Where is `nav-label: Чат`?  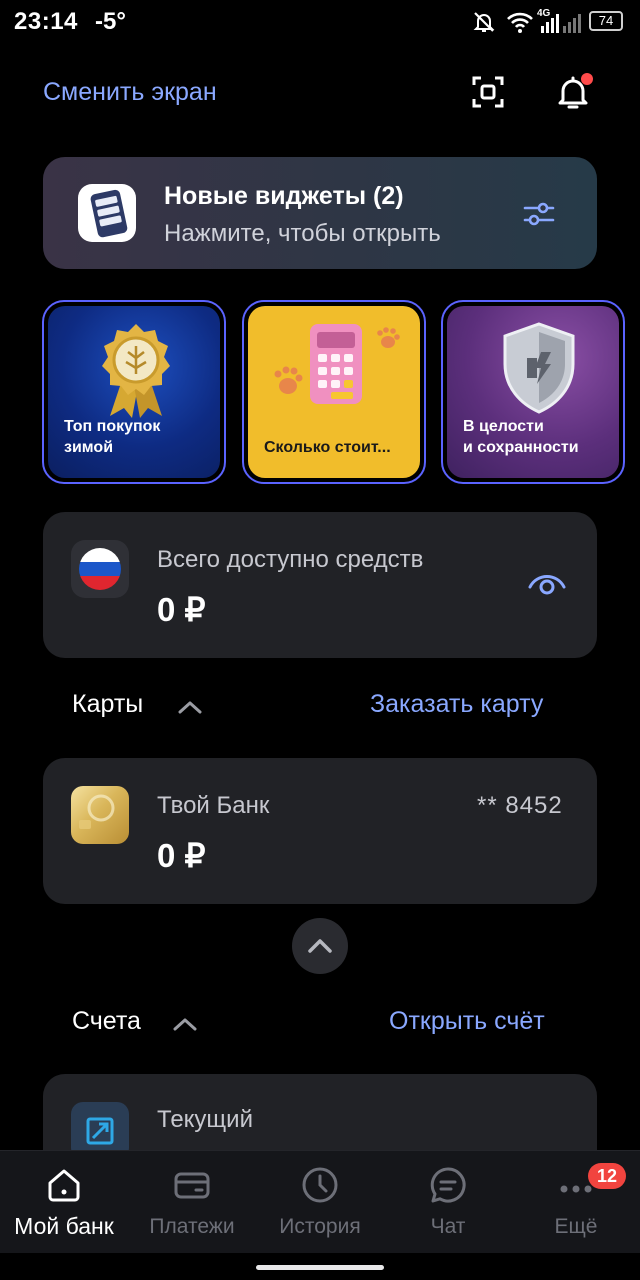 nav-label: Чат is located at coordinates (448, 1226).